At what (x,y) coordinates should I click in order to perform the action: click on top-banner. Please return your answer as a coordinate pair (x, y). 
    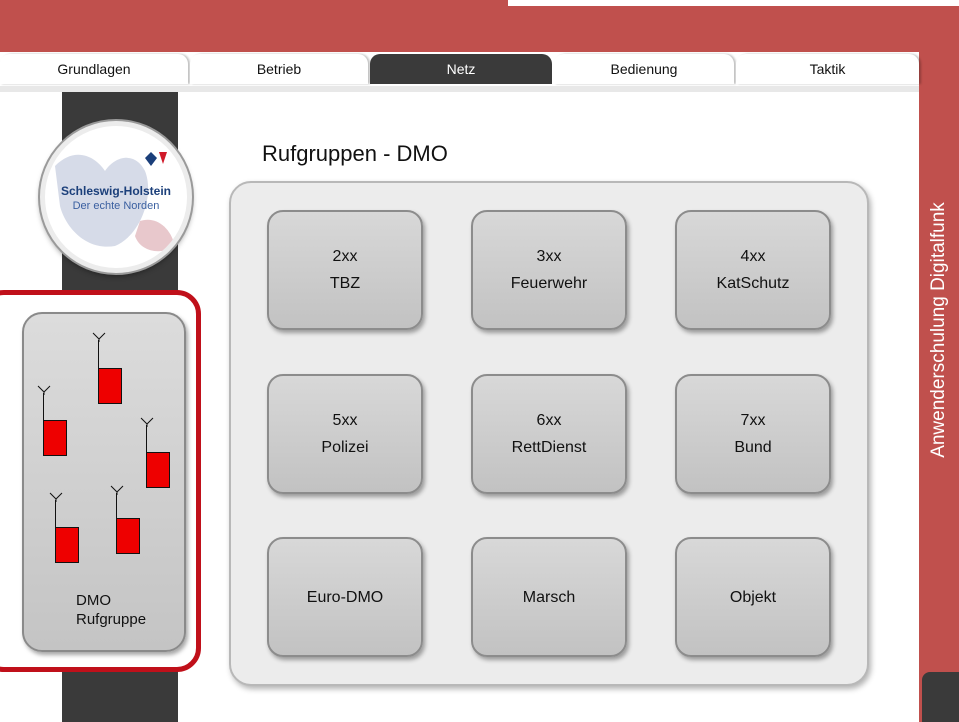
    Looking at the image, I should click on (479, 26).